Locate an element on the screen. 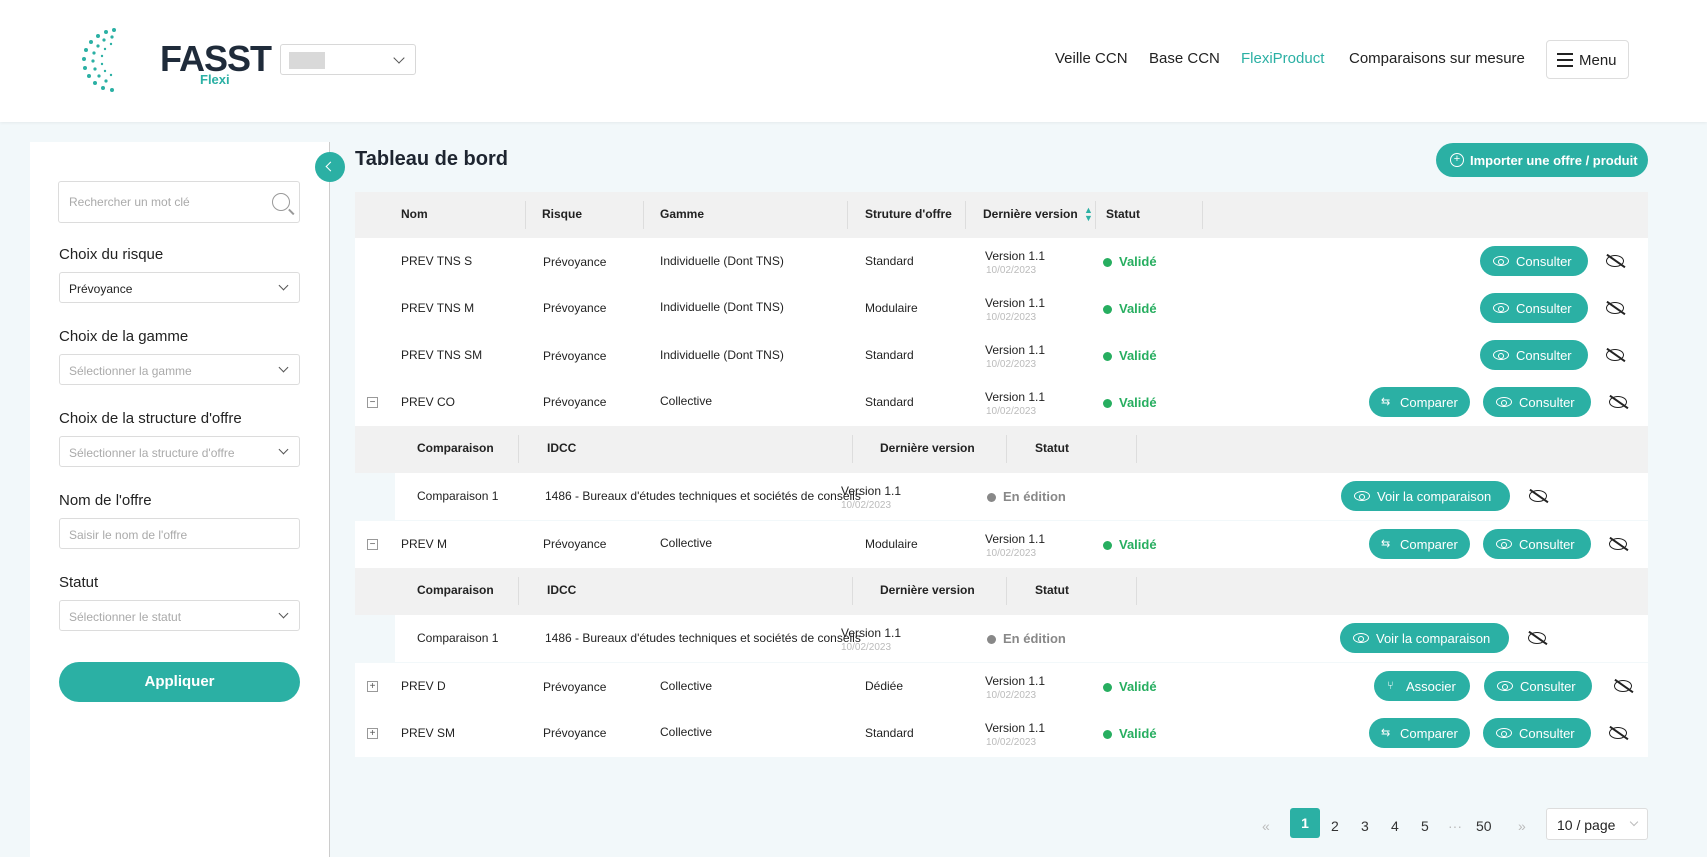  pagination-page-3: 3 is located at coordinates (1365, 826).